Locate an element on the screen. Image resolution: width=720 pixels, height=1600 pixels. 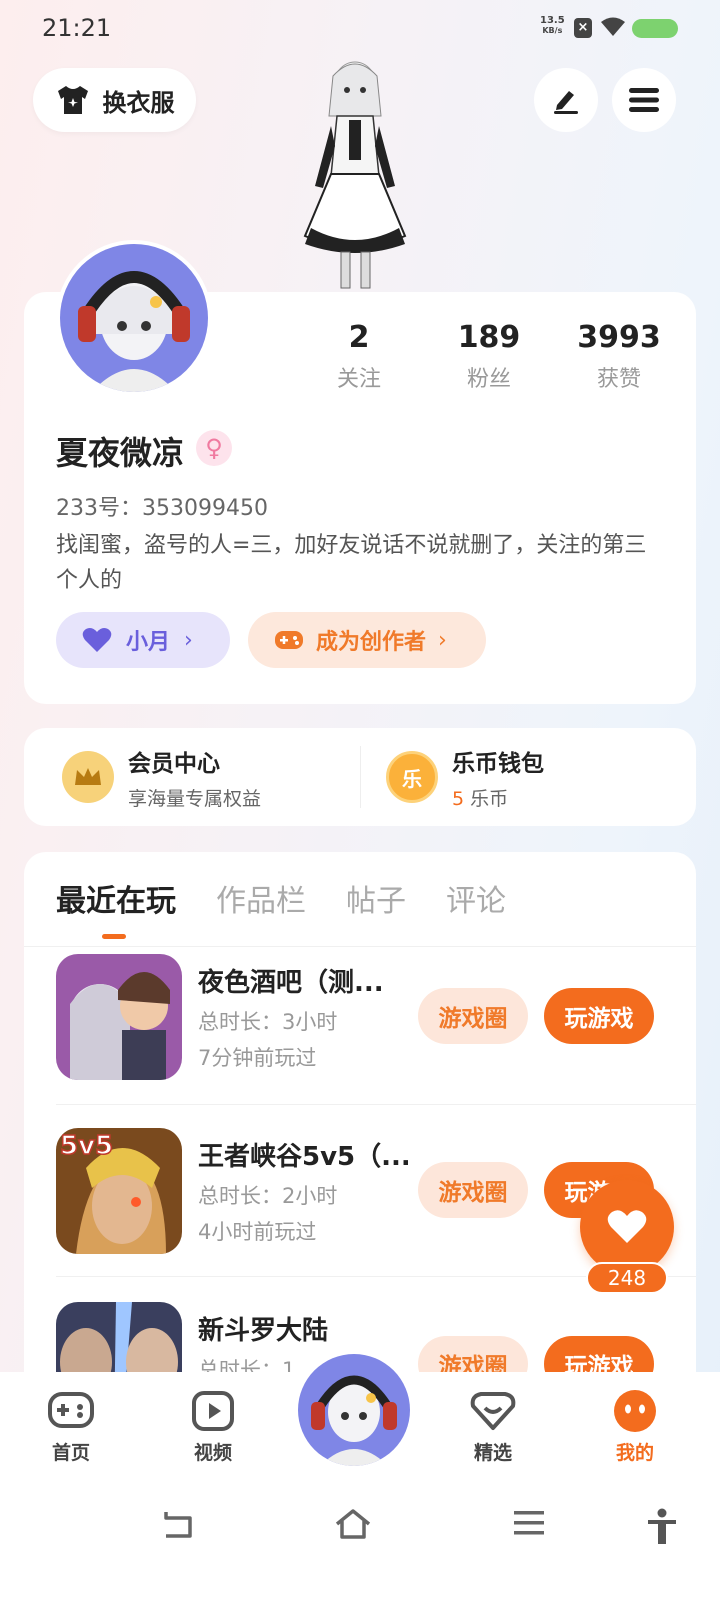
shirt-icon is located at coordinates (72, 100).